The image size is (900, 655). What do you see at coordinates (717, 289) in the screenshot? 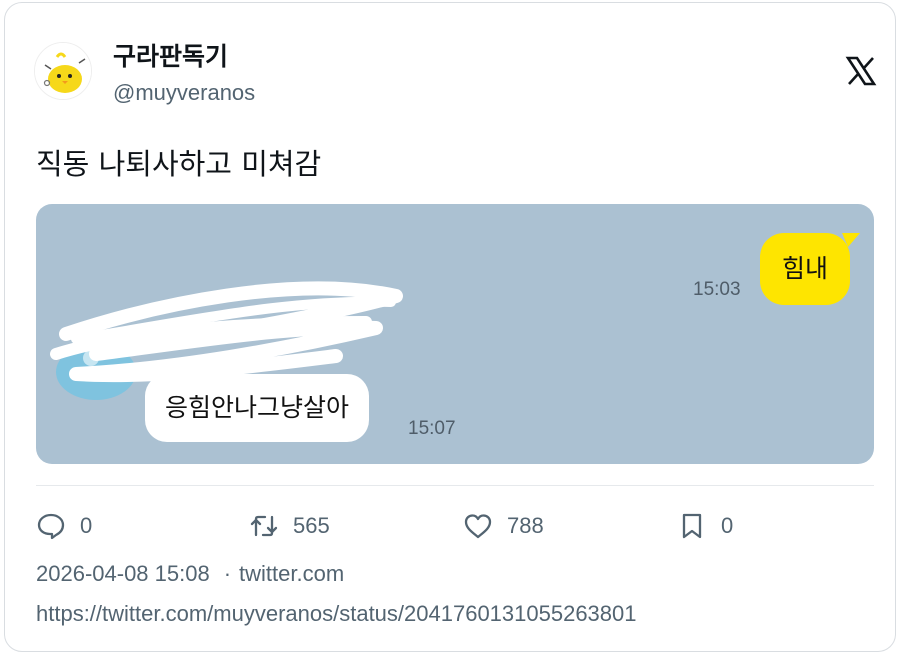
I see `message-time-sent: 15:03` at bounding box center [717, 289].